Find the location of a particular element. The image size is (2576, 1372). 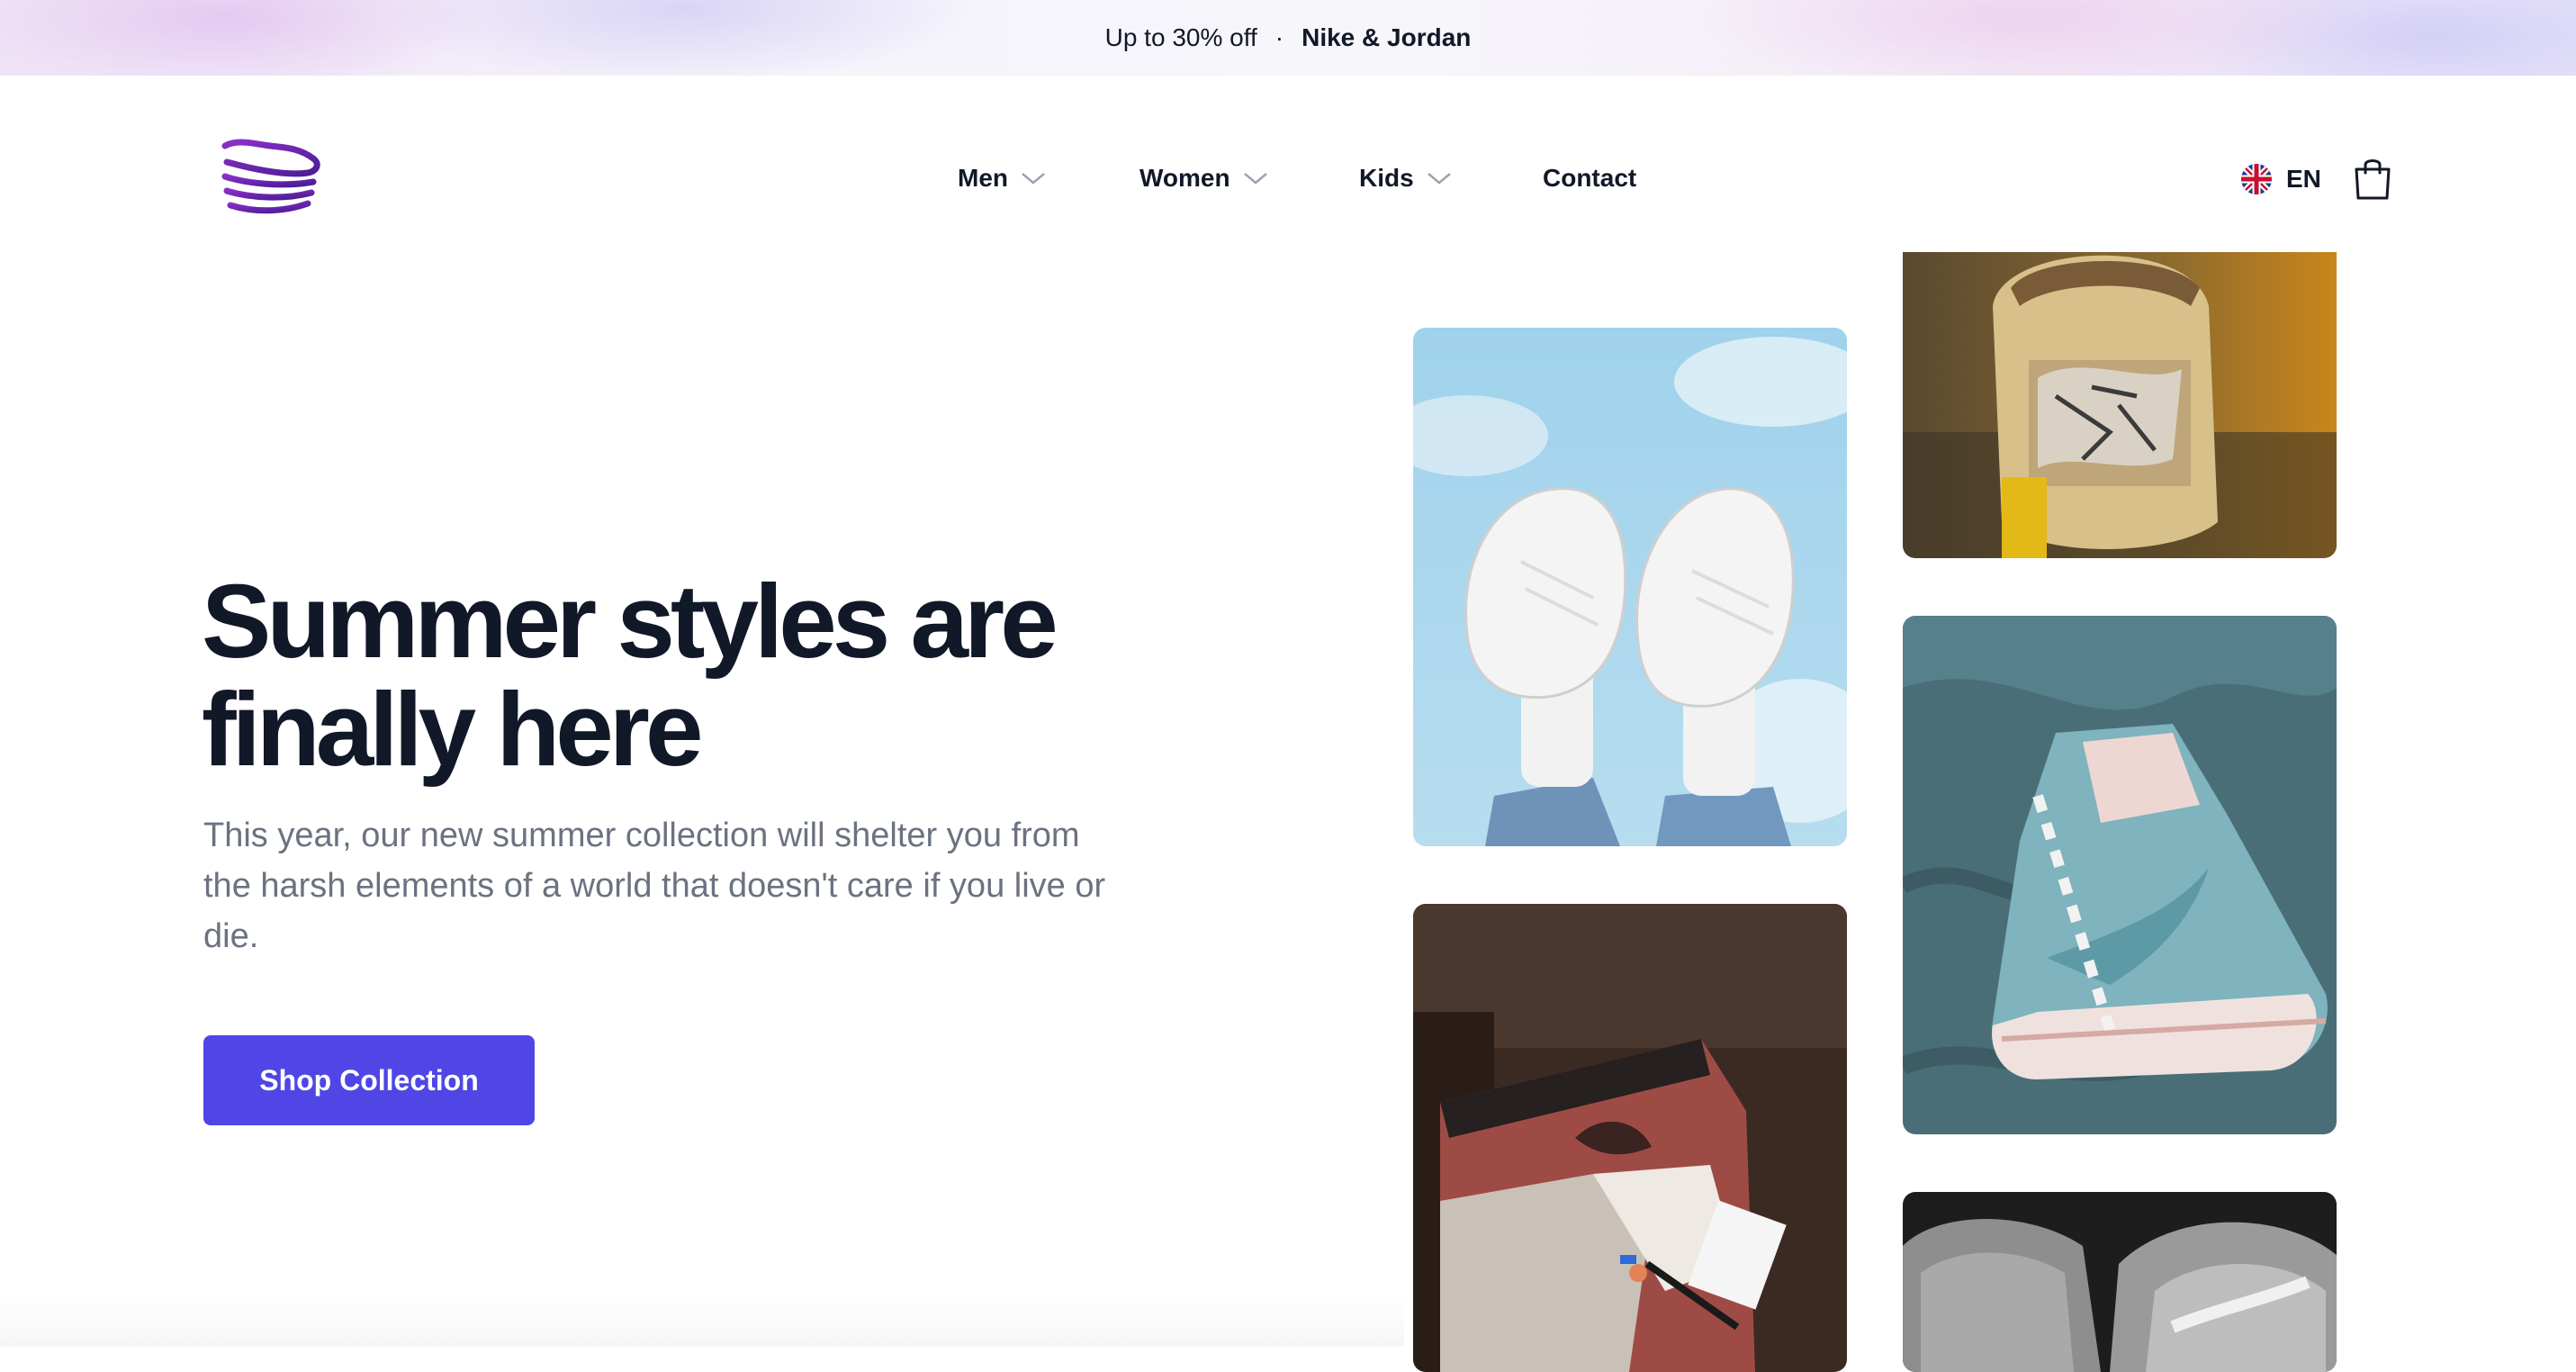

hero-title: Summer styles are finally here is located at coordinates (630, 675).